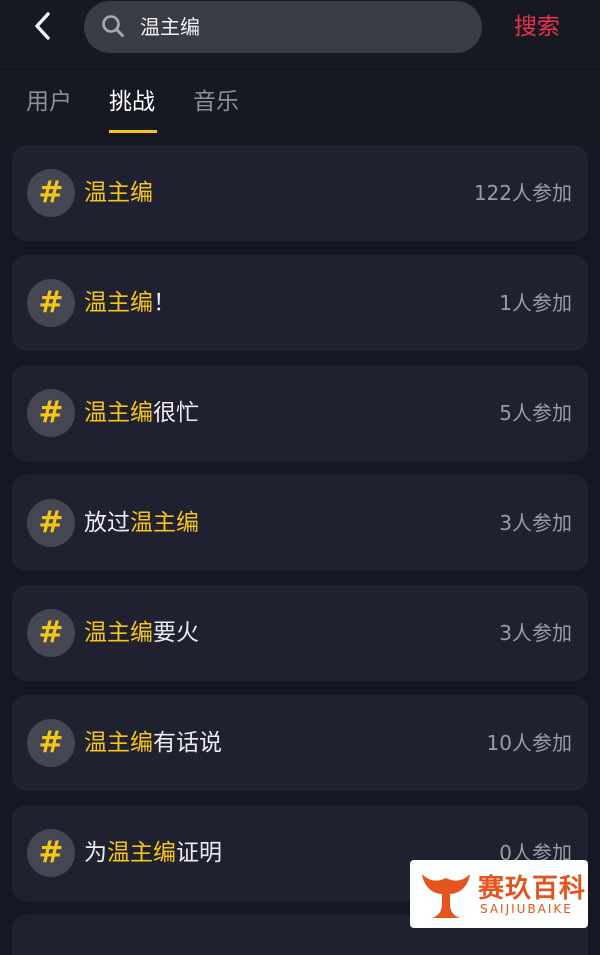 The width and height of the screenshot is (600, 955). What do you see at coordinates (49, 102) in the screenshot?
I see `tab-users: 用户` at bounding box center [49, 102].